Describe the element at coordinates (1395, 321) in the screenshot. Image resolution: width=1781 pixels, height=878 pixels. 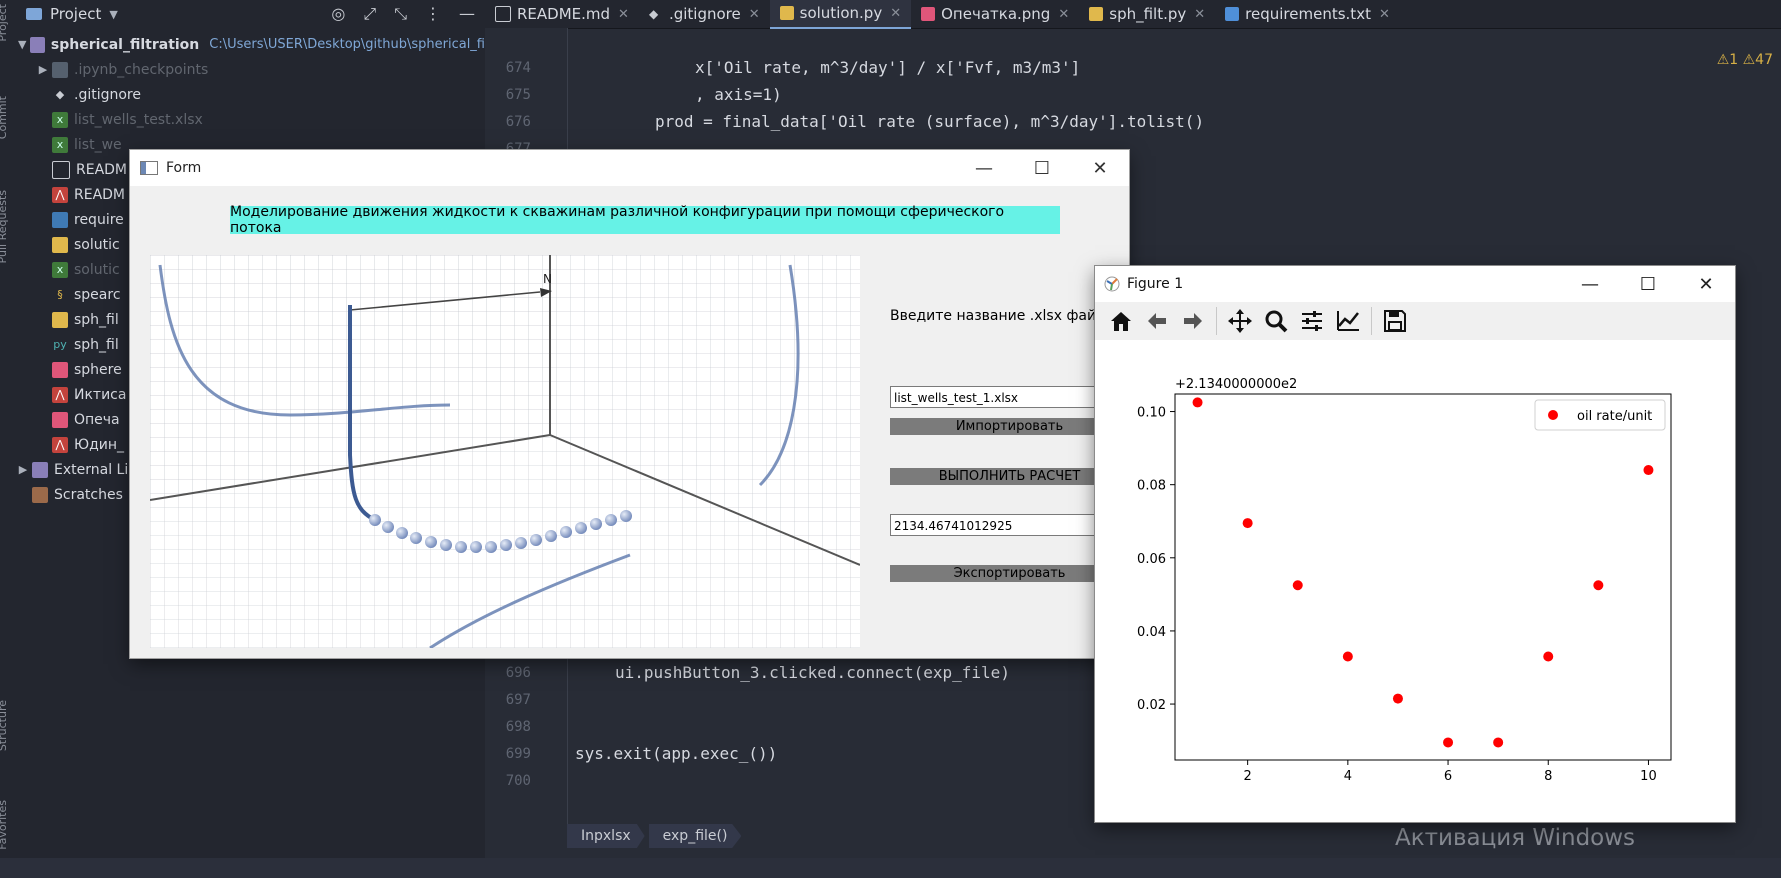
I see `save-icon` at that location.